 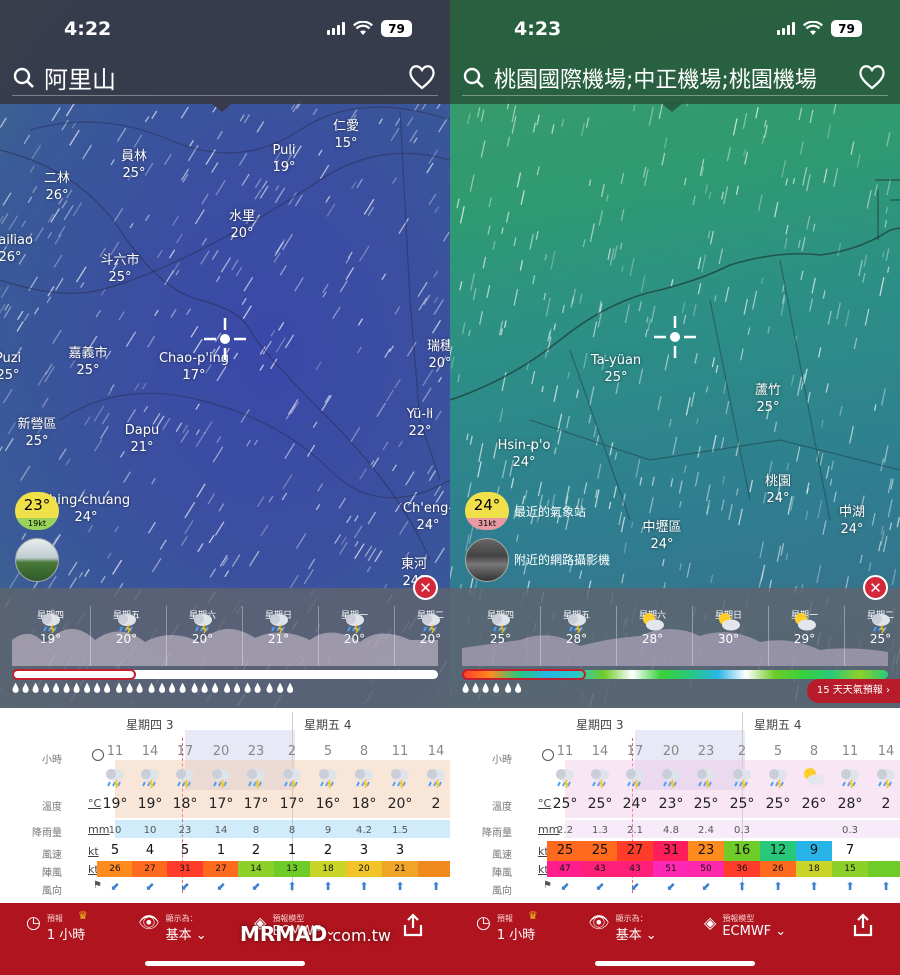 I want to click on search-bar: 桃園國際機場;中正機場;桃園機場, so click(x=675, y=78).